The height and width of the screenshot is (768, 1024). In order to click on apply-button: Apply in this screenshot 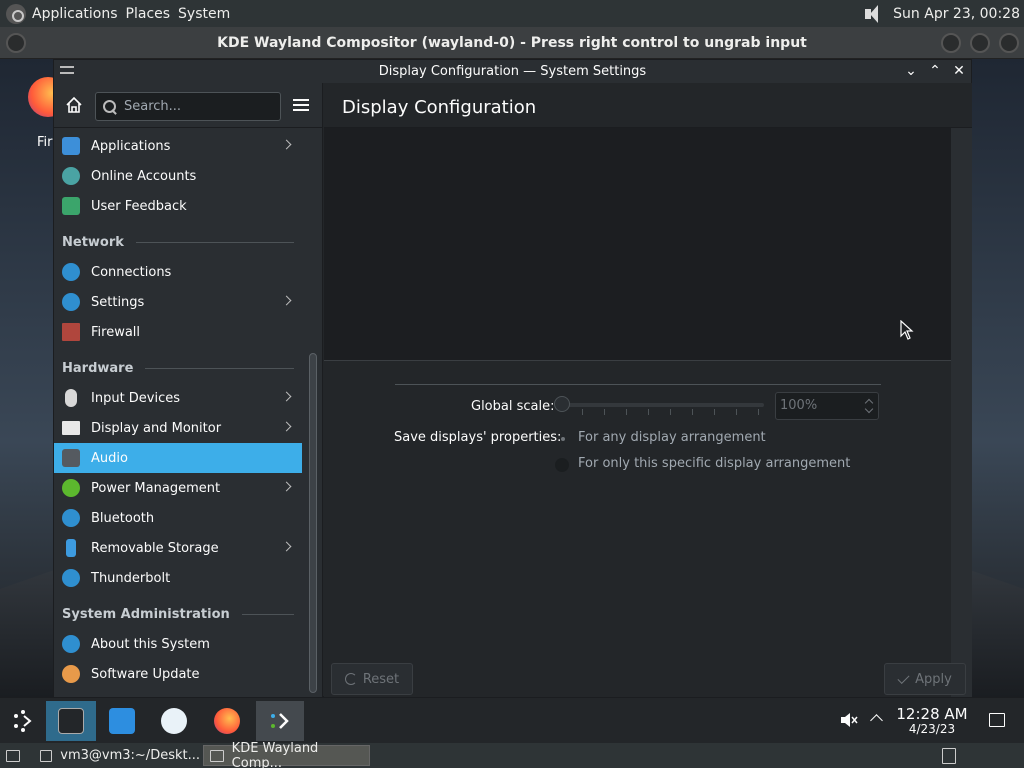, I will do `click(925, 679)`.